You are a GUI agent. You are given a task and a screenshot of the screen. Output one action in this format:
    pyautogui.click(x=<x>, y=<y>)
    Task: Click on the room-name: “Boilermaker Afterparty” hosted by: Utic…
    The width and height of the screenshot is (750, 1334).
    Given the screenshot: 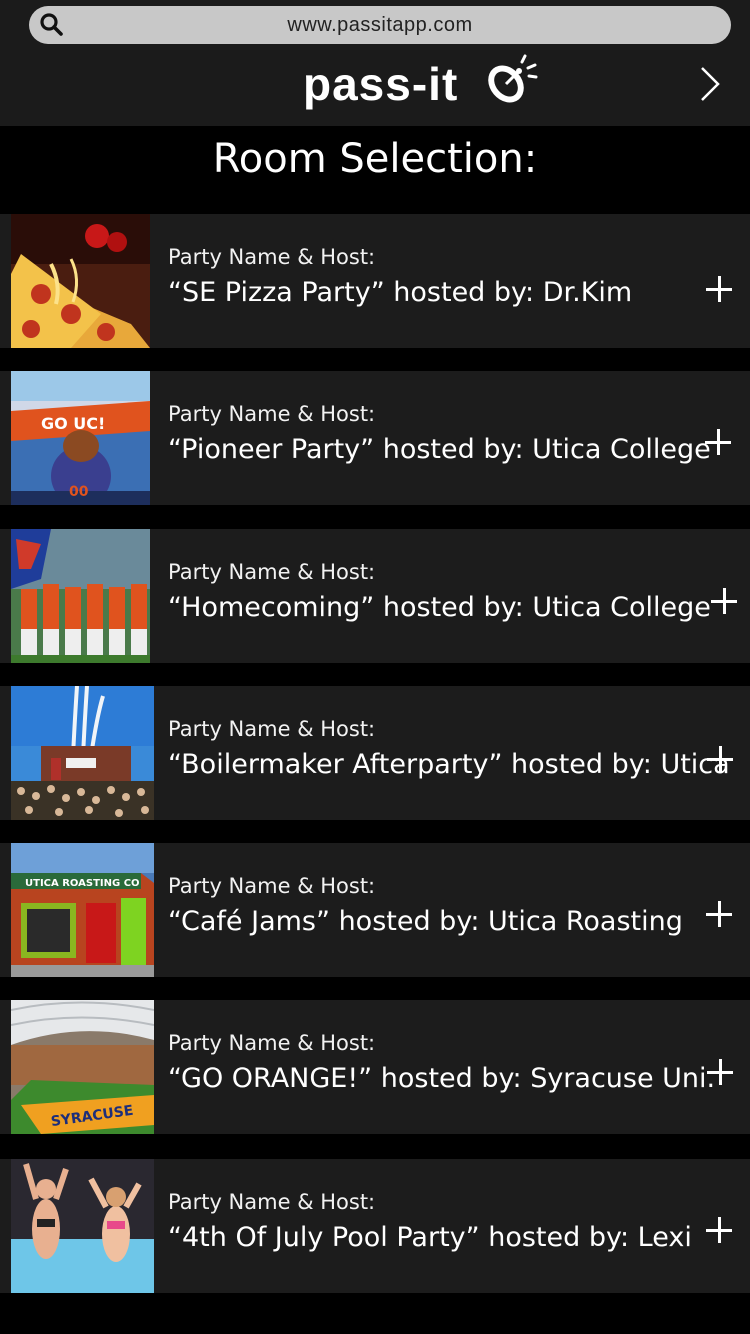 What is the action you would take?
    pyautogui.click(x=449, y=764)
    